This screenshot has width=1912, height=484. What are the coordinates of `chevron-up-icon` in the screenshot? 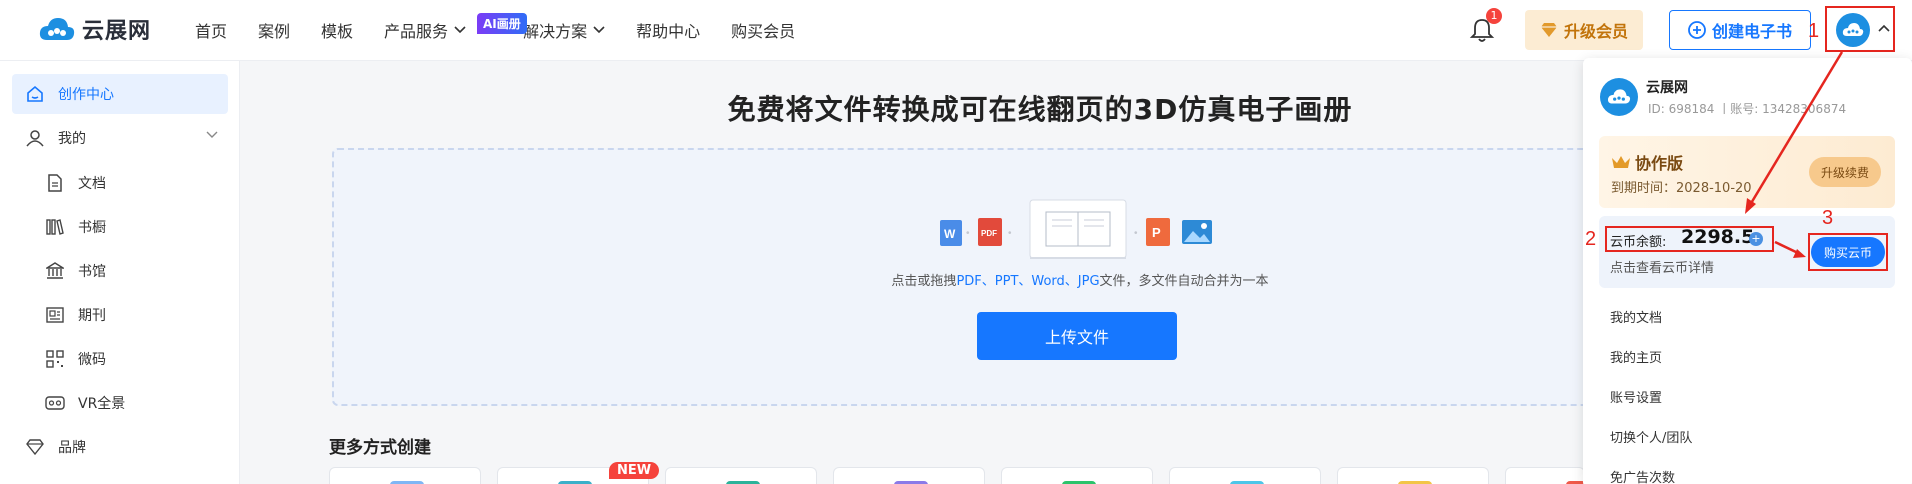 It's located at (1884, 28).